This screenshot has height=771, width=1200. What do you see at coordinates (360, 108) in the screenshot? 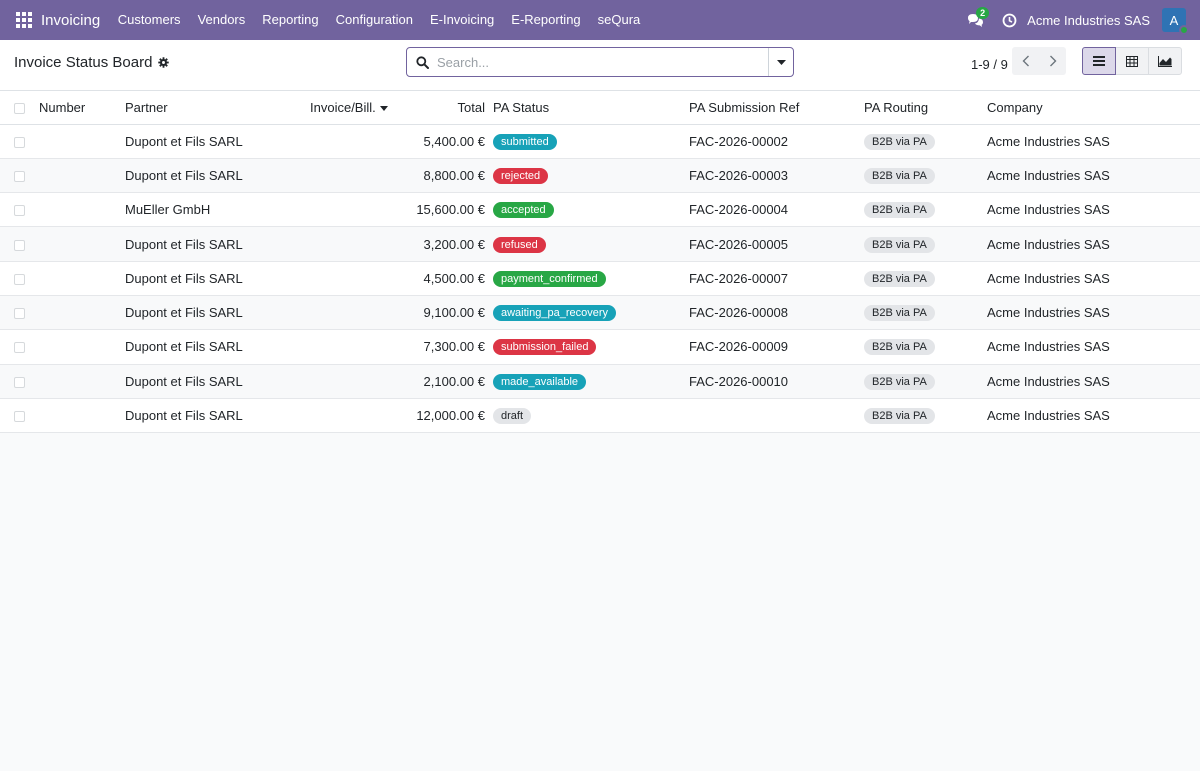
I see `column-header-invoice-bill: Invoice/Bill.` at bounding box center [360, 108].